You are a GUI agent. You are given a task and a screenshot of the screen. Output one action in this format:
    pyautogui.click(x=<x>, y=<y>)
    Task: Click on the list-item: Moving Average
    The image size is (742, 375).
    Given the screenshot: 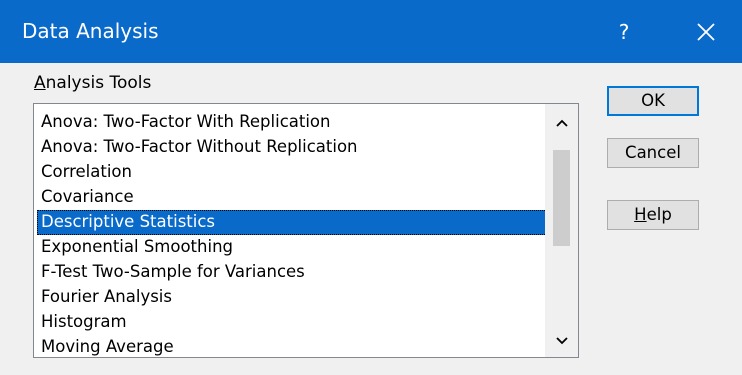 What is the action you would take?
    pyautogui.click(x=292, y=346)
    